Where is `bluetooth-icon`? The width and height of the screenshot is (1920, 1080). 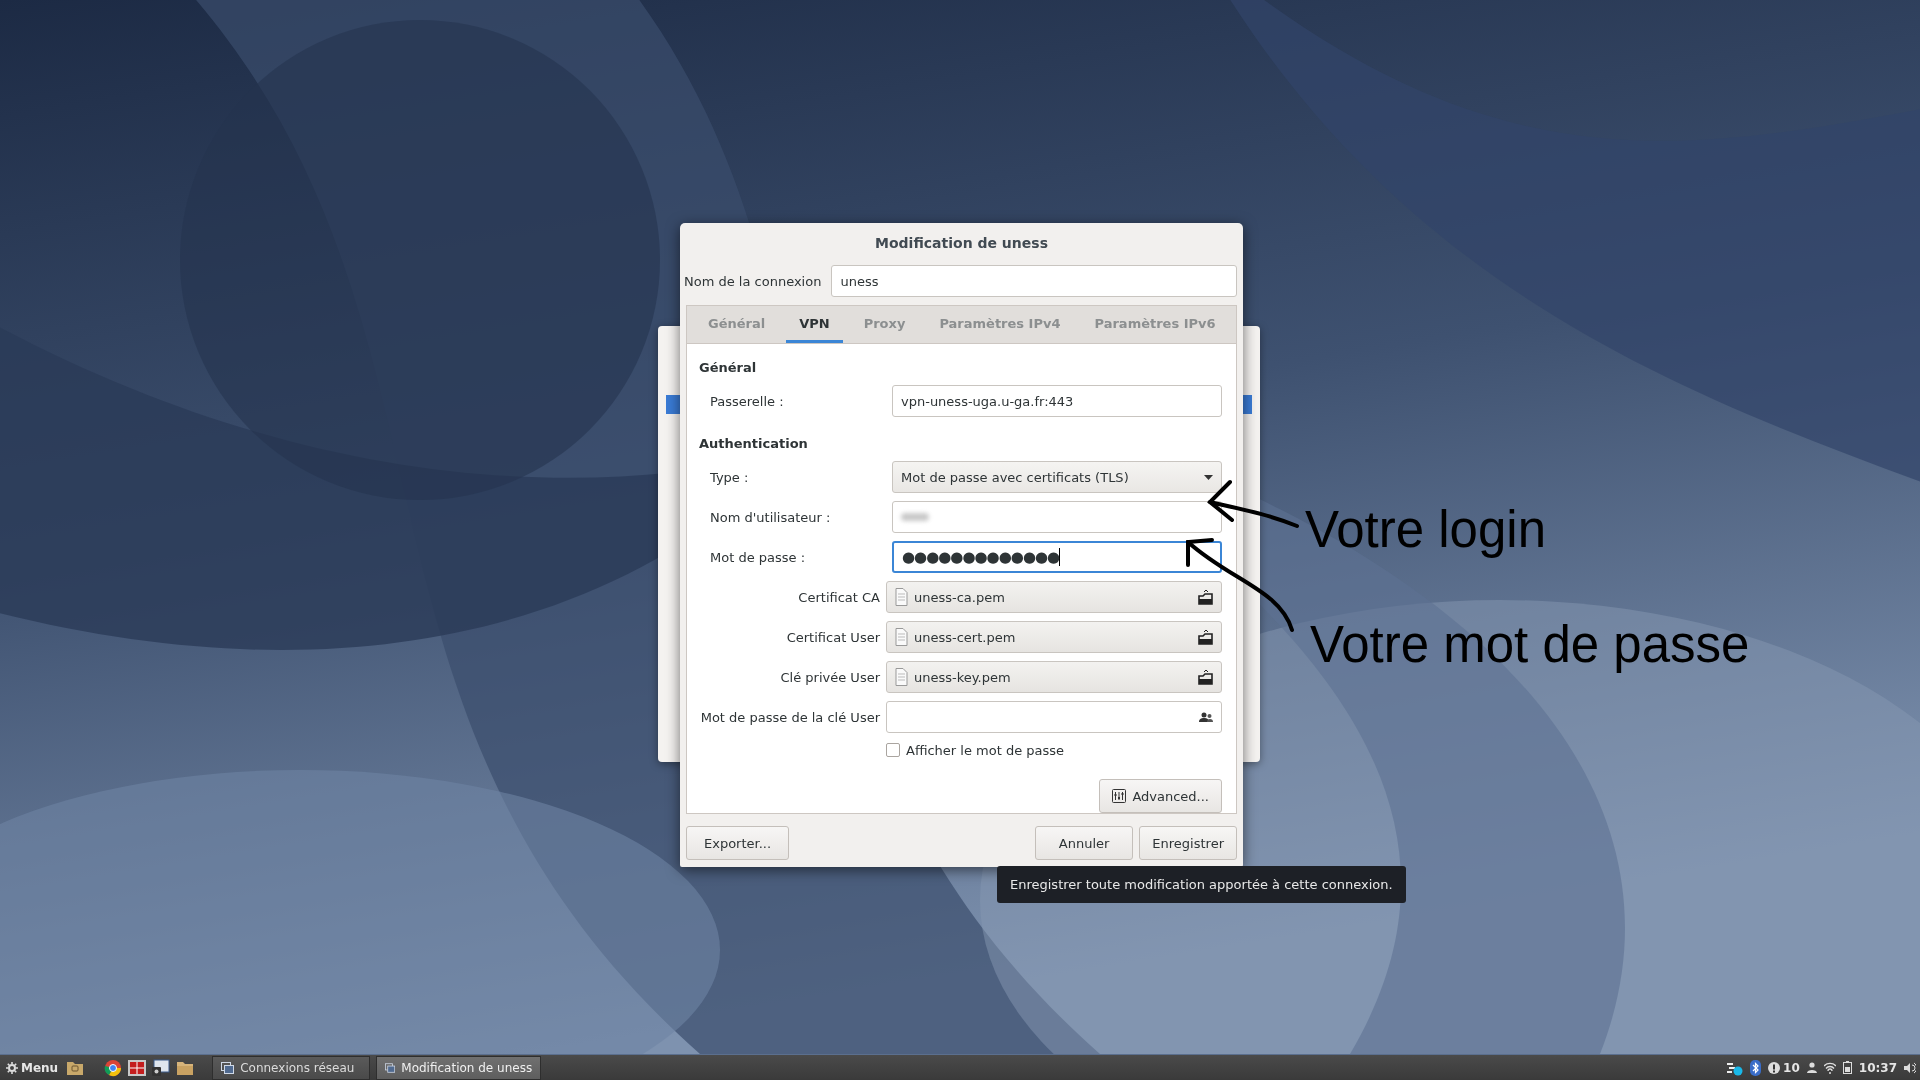
bluetooth-icon is located at coordinates (1756, 1067).